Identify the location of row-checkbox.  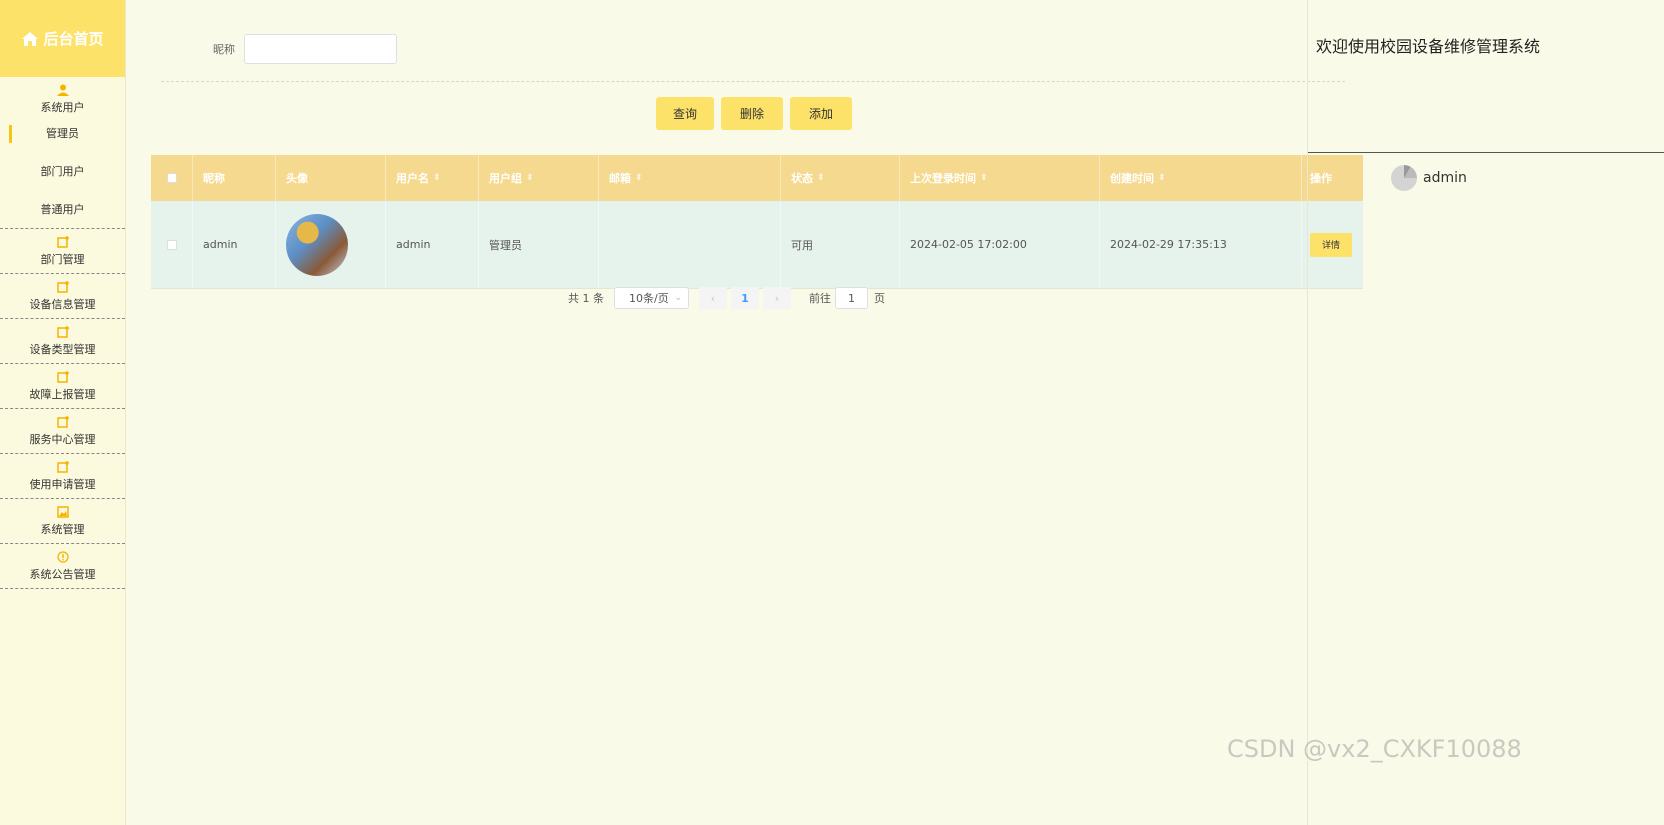
(172, 244).